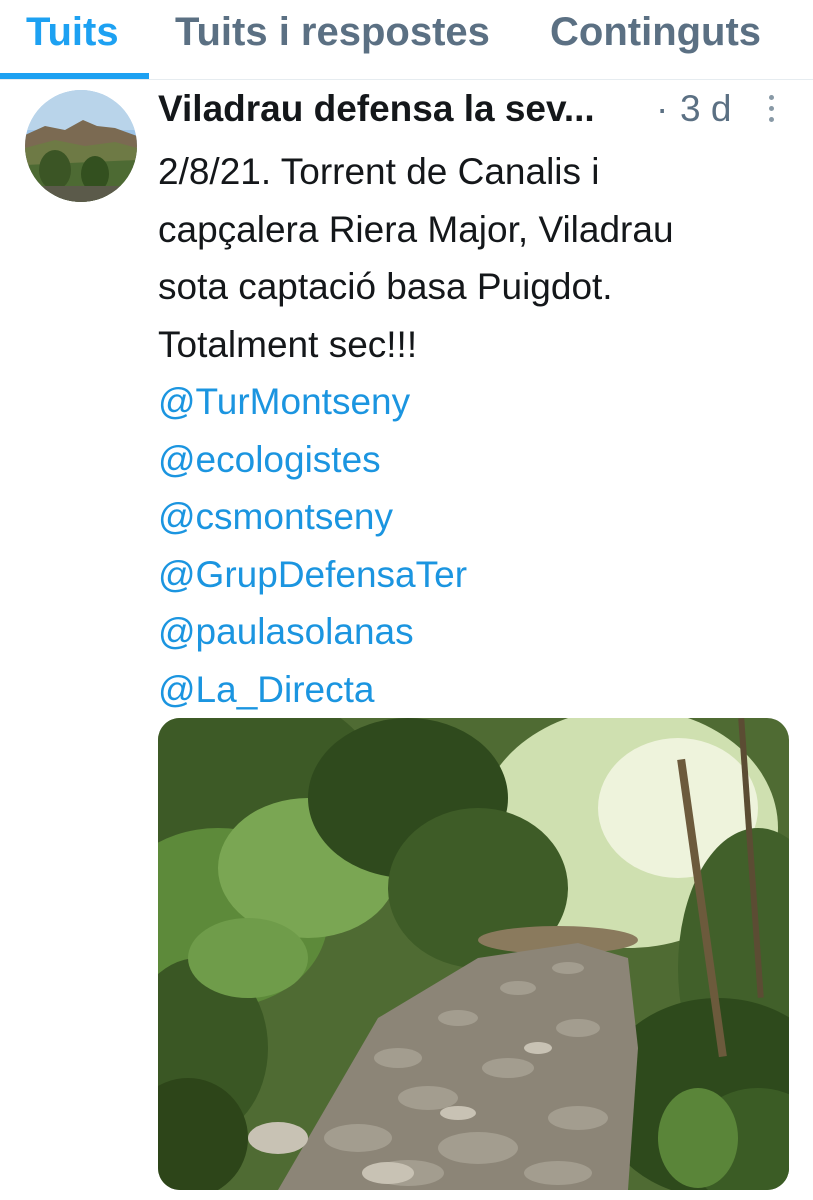 The image size is (813, 1200). I want to click on tab-tuits-i-respostes: Tuits i respostes, so click(332, 32).